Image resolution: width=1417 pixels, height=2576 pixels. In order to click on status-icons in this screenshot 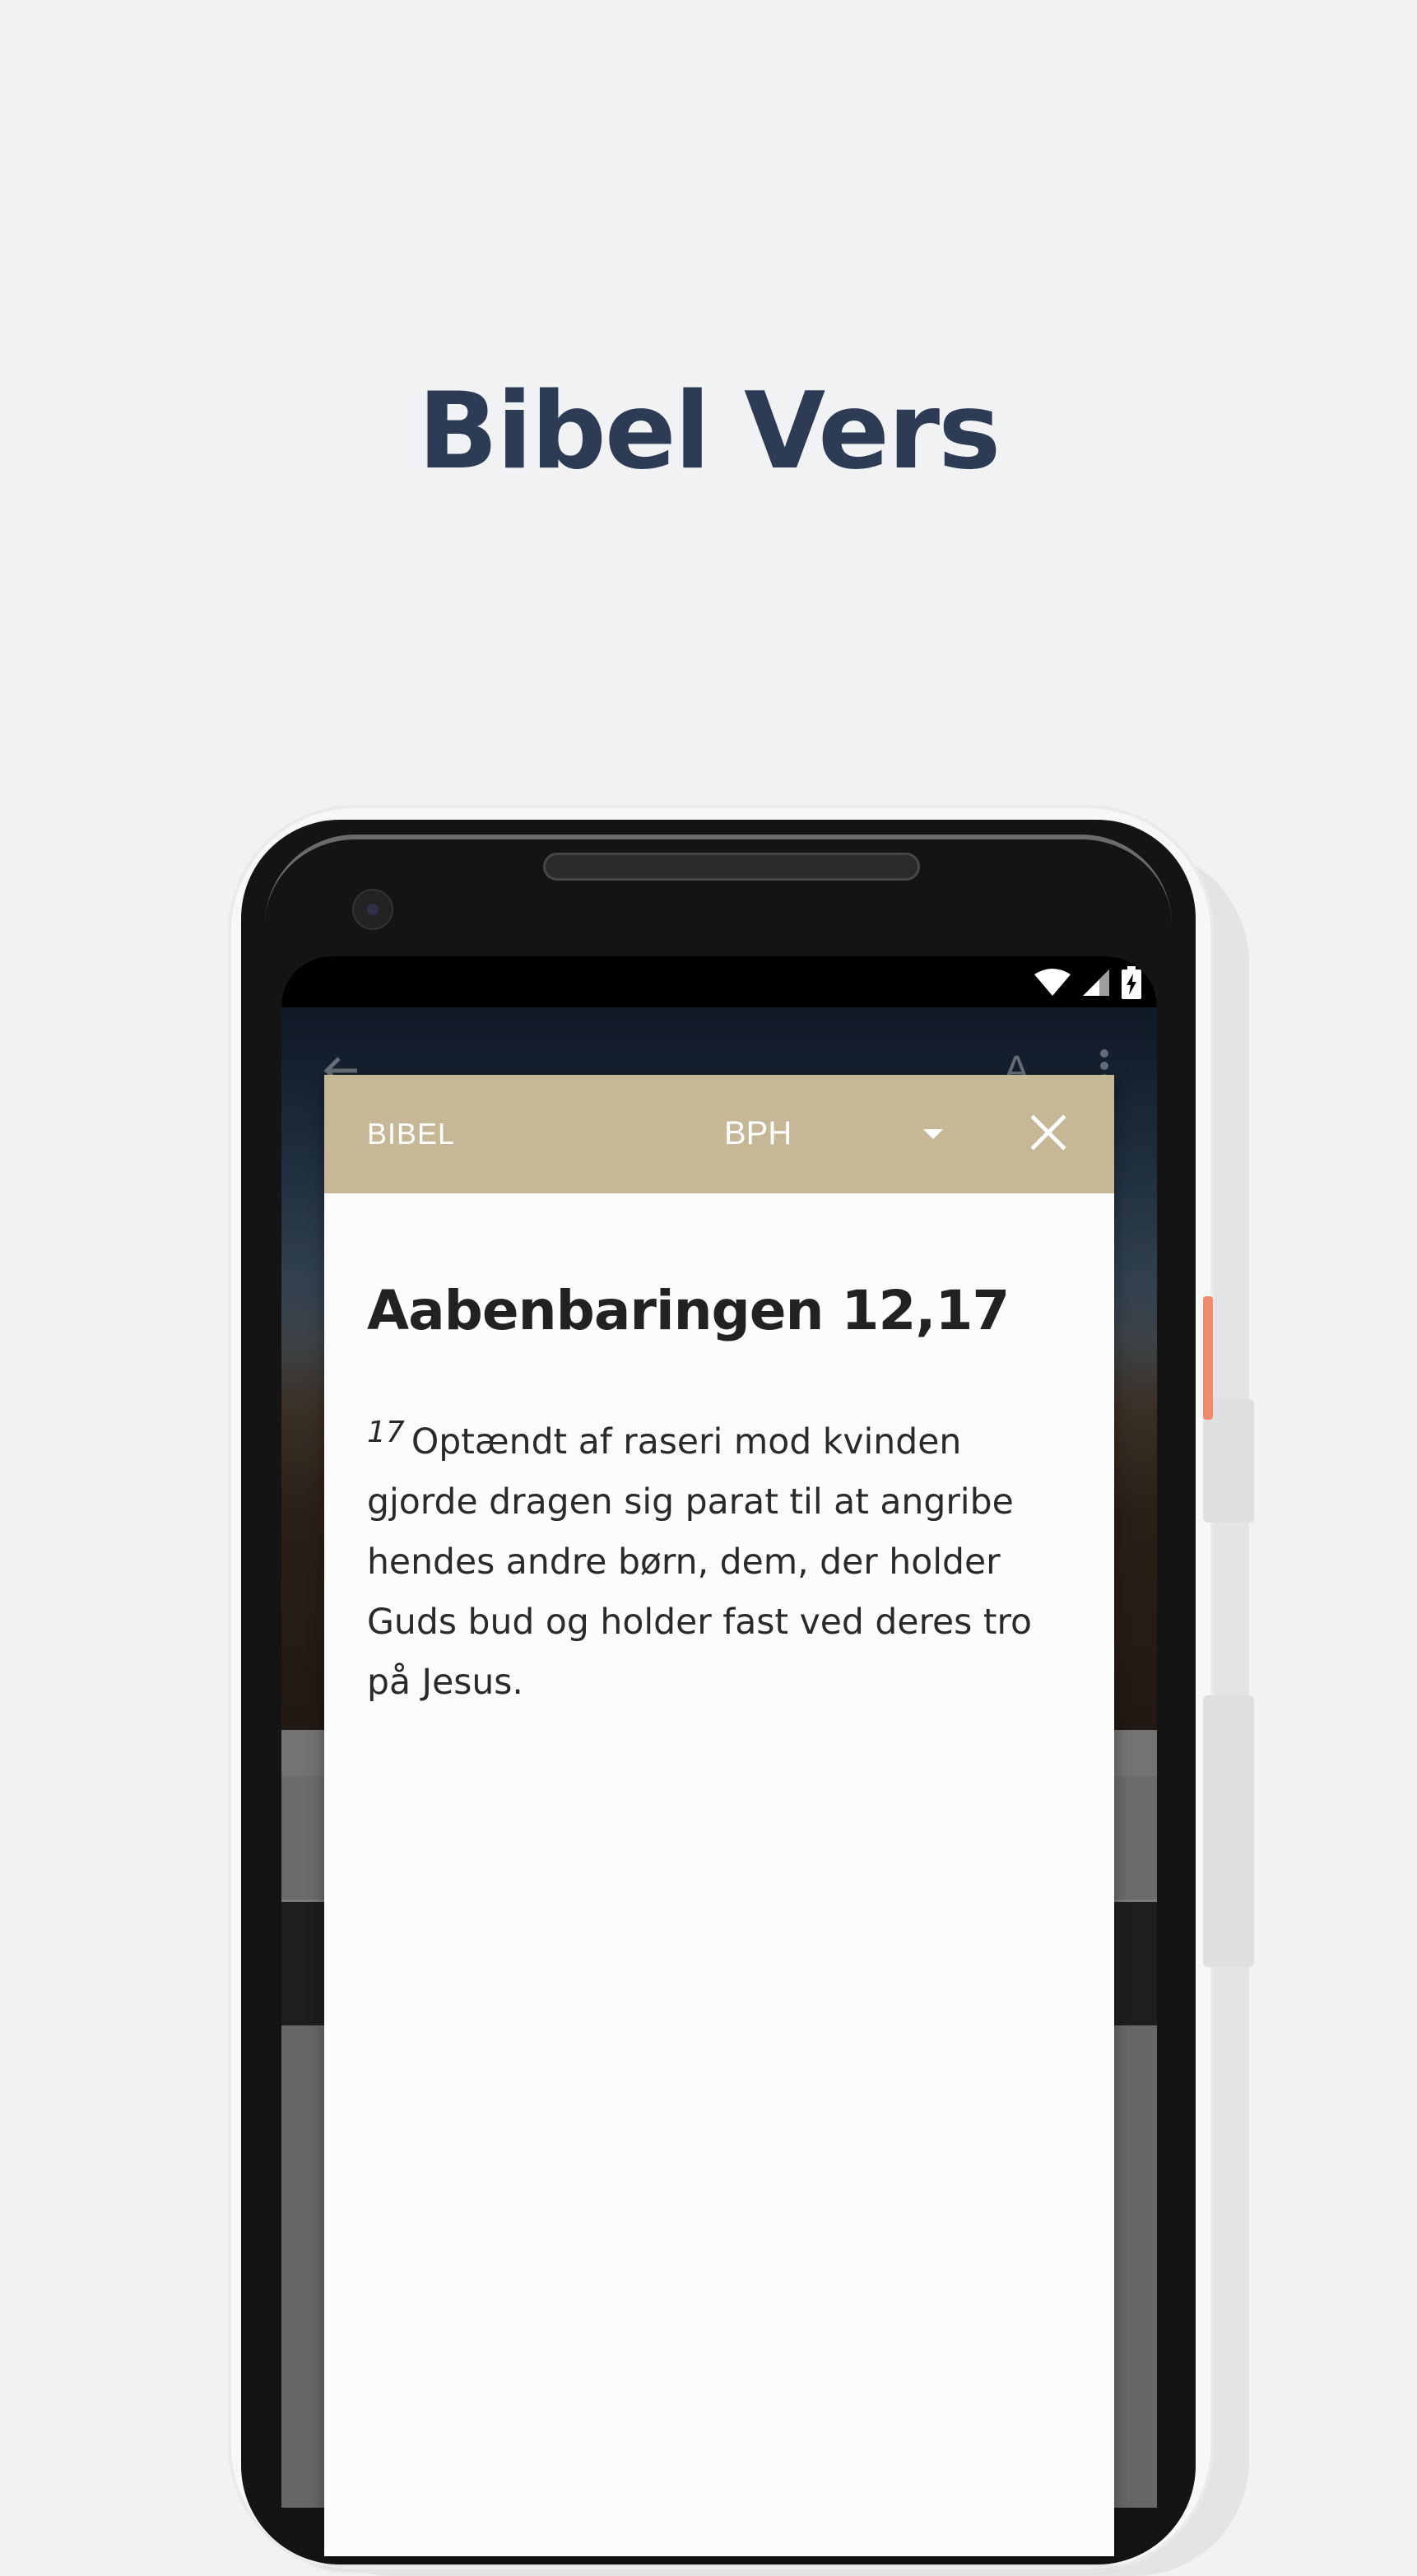, I will do `click(1088, 983)`.